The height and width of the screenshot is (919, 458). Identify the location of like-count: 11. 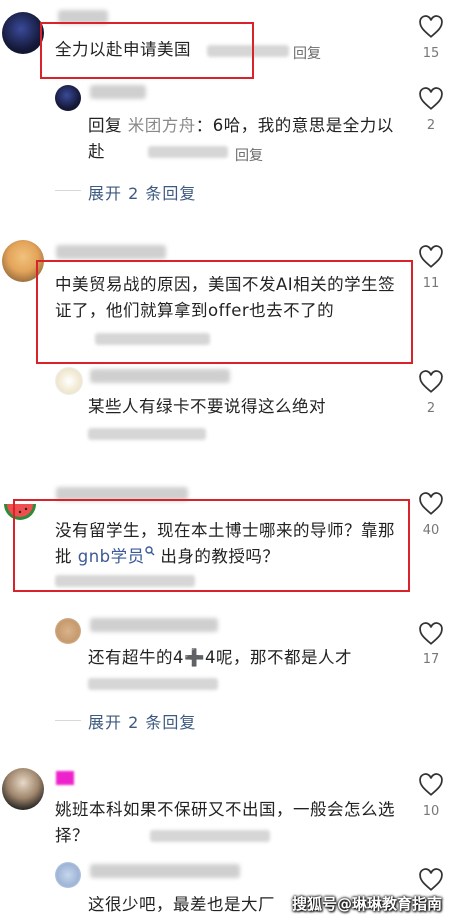
(431, 283).